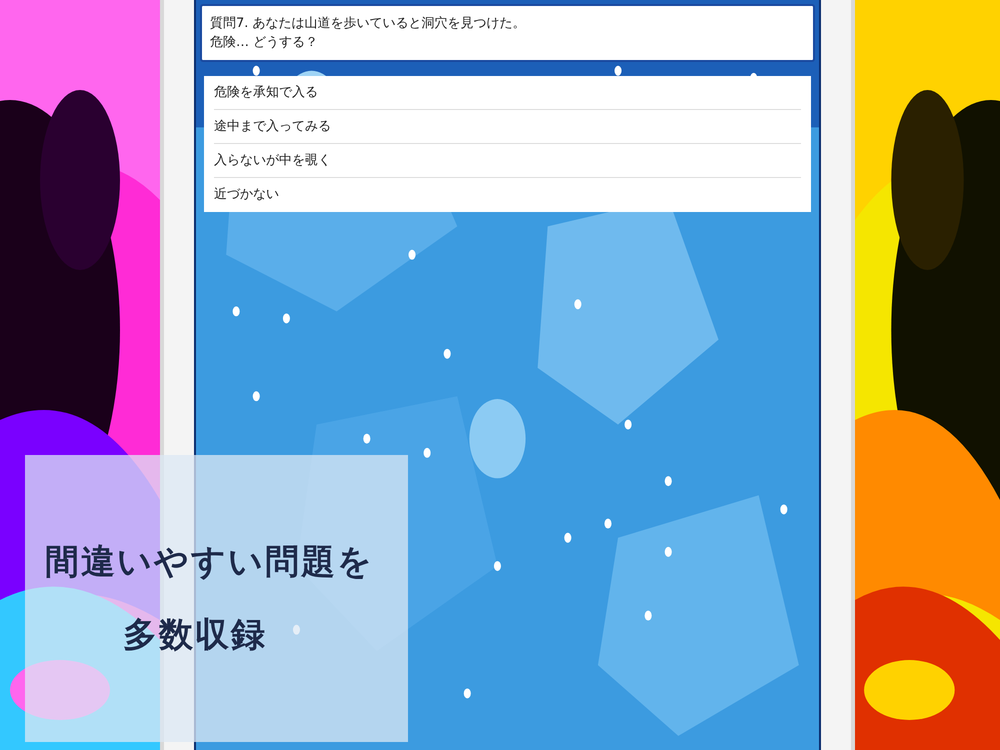 Image resolution: width=1000 pixels, height=750 pixels. I want to click on caption-text: 多数収録, so click(195, 635).